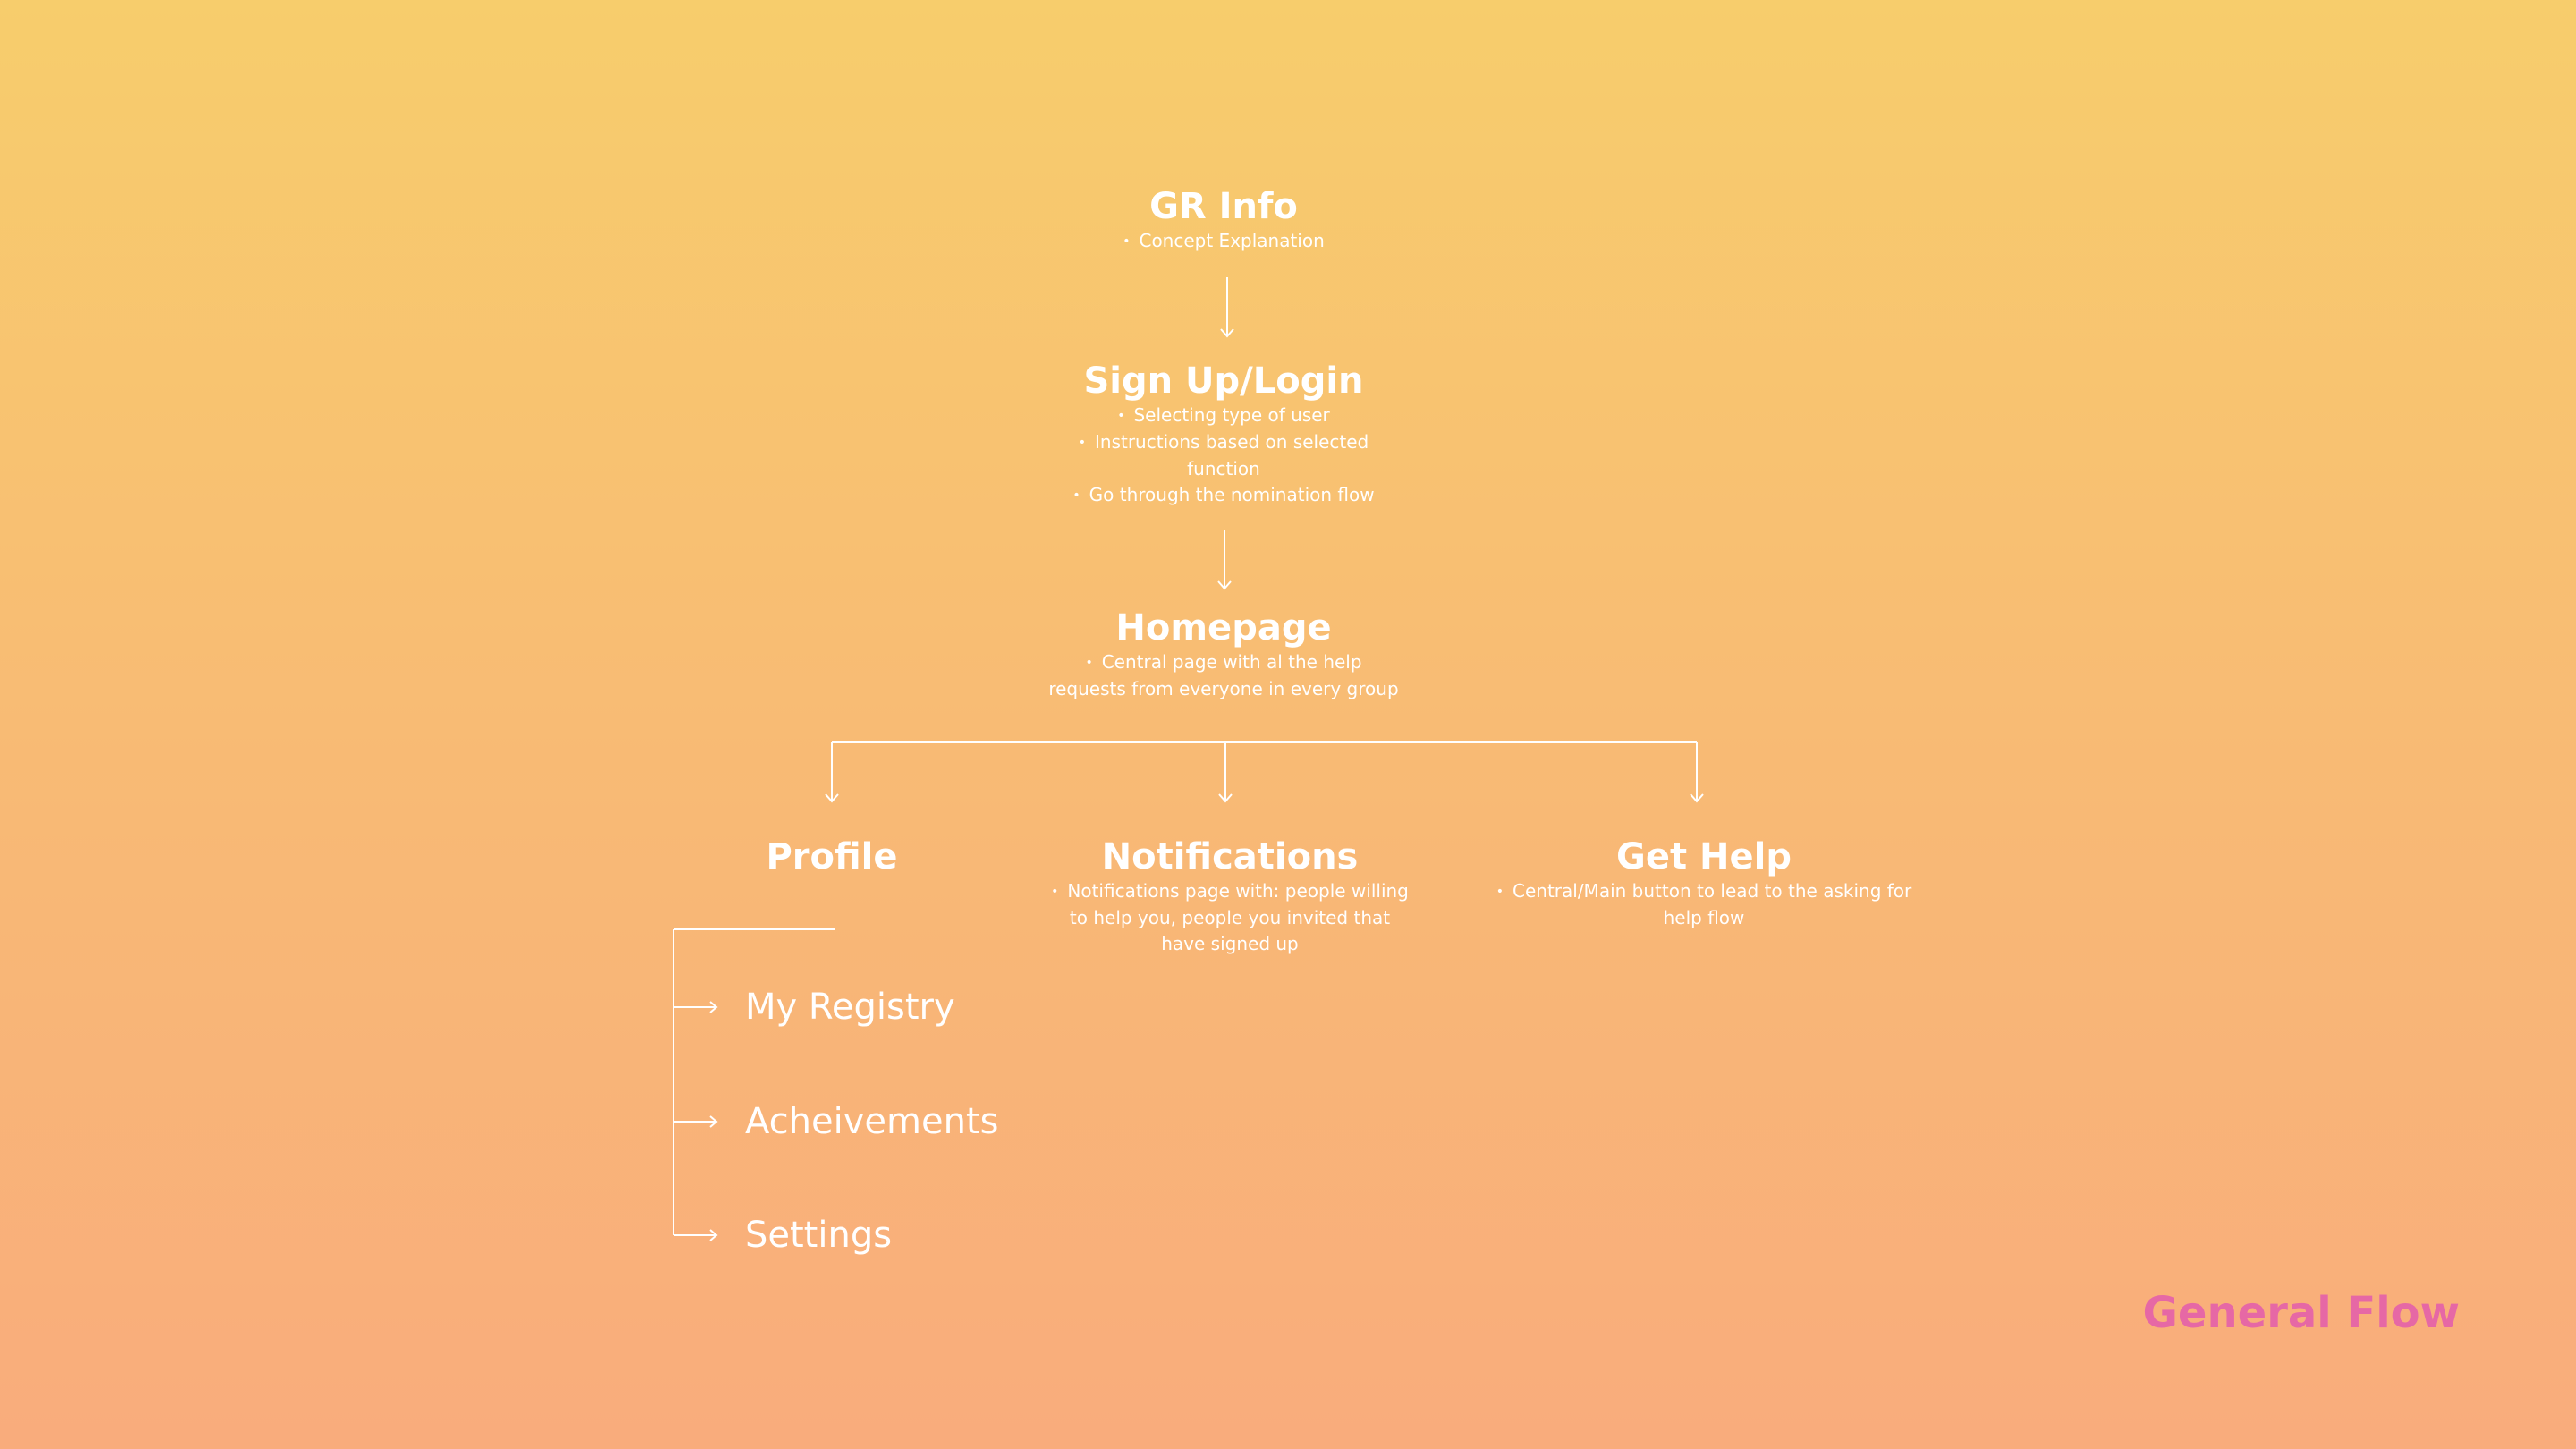  Describe the element at coordinates (1223, 381) in the screenshot. I see `node-title: Sign Up/Login` at that location.